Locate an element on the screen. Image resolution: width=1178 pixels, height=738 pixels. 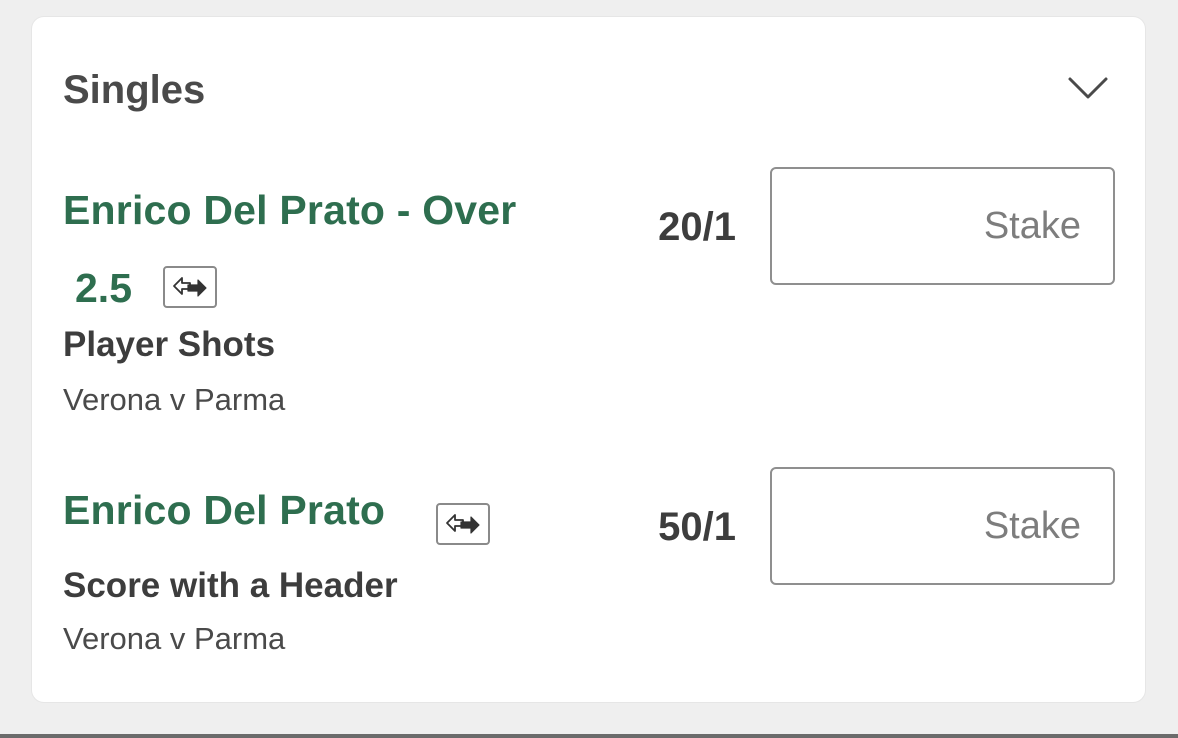
selection-name-line2: 2.5 is located at coordinates (103, 288).